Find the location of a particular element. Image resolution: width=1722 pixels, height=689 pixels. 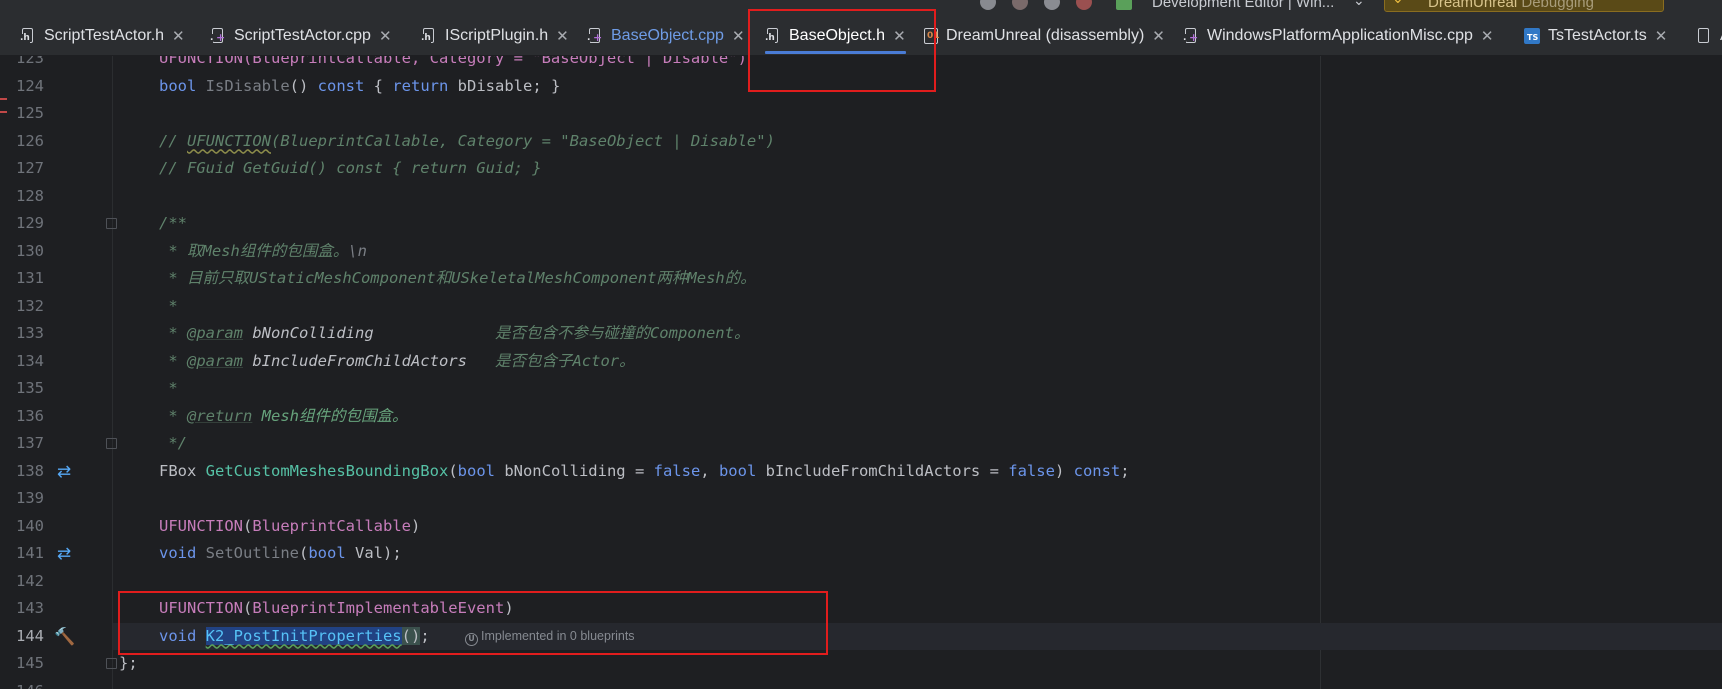

code-line: 129 /** is located at coordinates (861, 224).